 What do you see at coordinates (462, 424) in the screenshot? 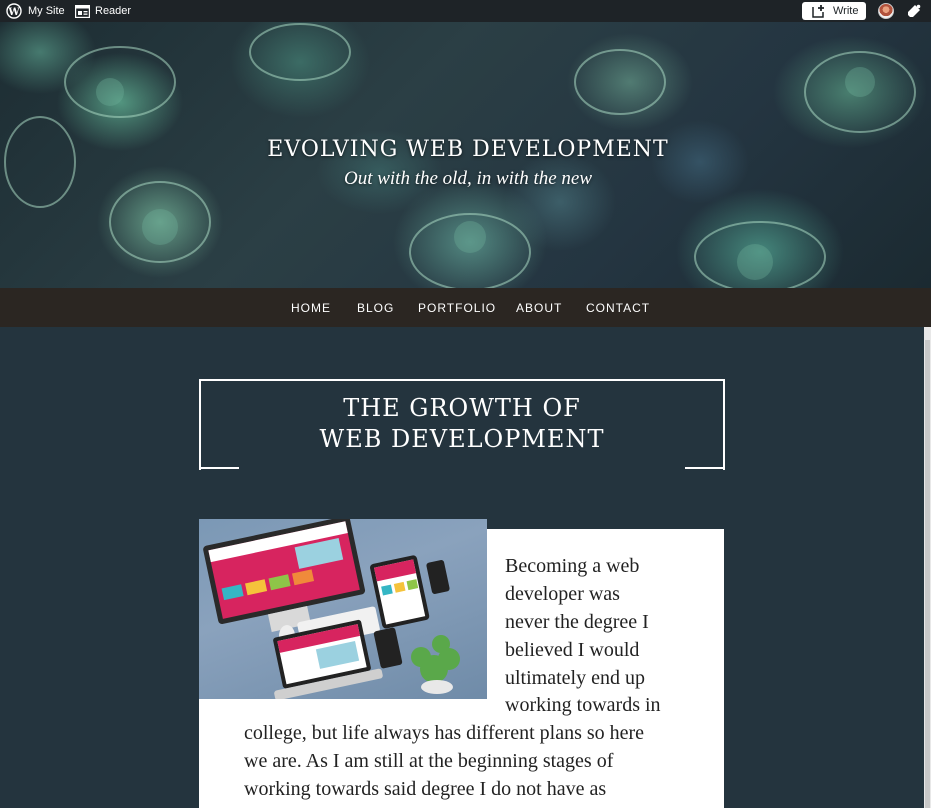
I see `post-title: THE GROWTH OF WEB DEVELOPMENT` at bounding box center [462, 424].